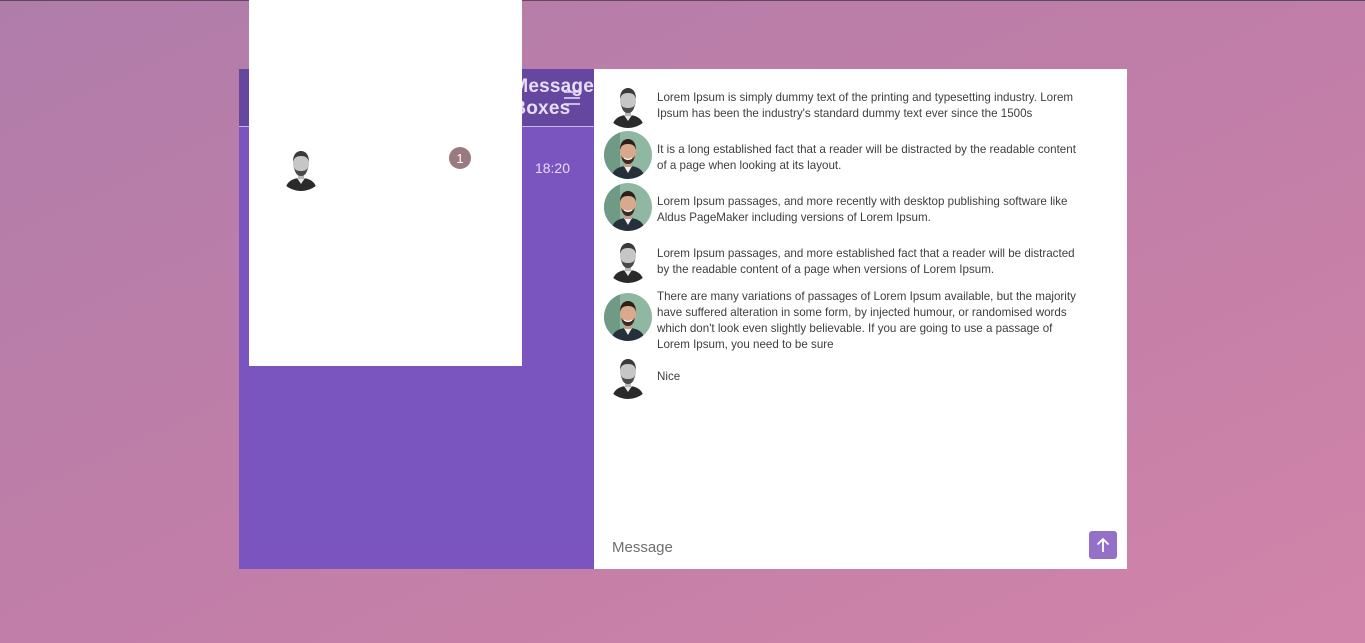 The image size is (1365, 643). Describe the element at coordinates (842, 547) in the screenshot. I see `message-input` at that location.